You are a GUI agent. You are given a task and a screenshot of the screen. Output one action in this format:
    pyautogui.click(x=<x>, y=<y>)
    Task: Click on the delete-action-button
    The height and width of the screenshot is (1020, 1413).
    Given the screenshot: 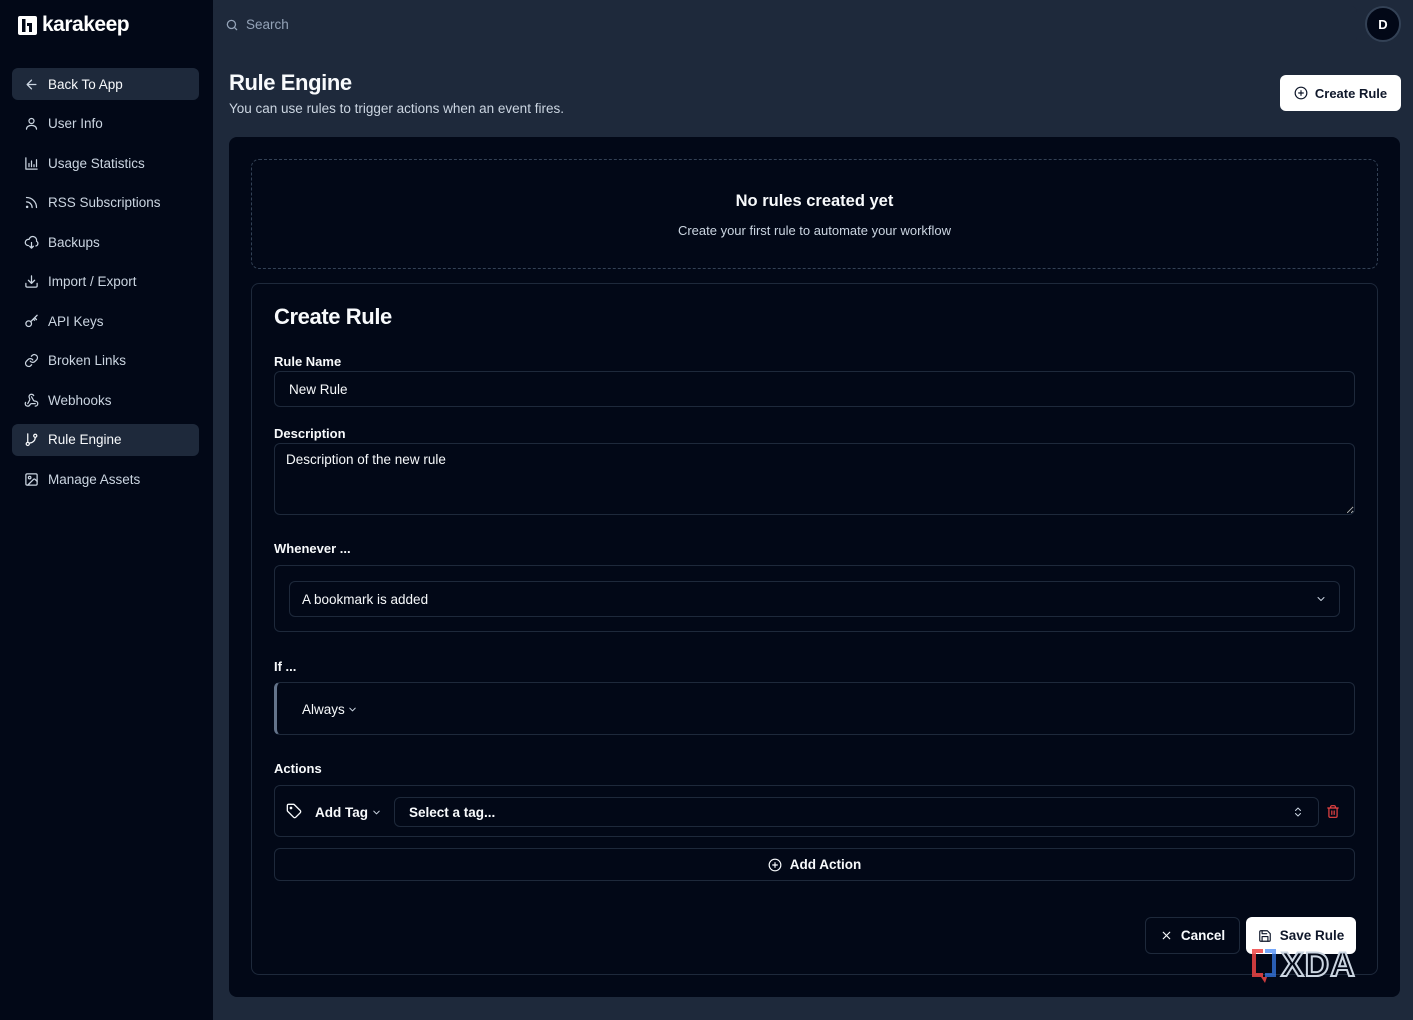 What is the action you would take?
    pyautogui.click(x=1333, y=811)
    